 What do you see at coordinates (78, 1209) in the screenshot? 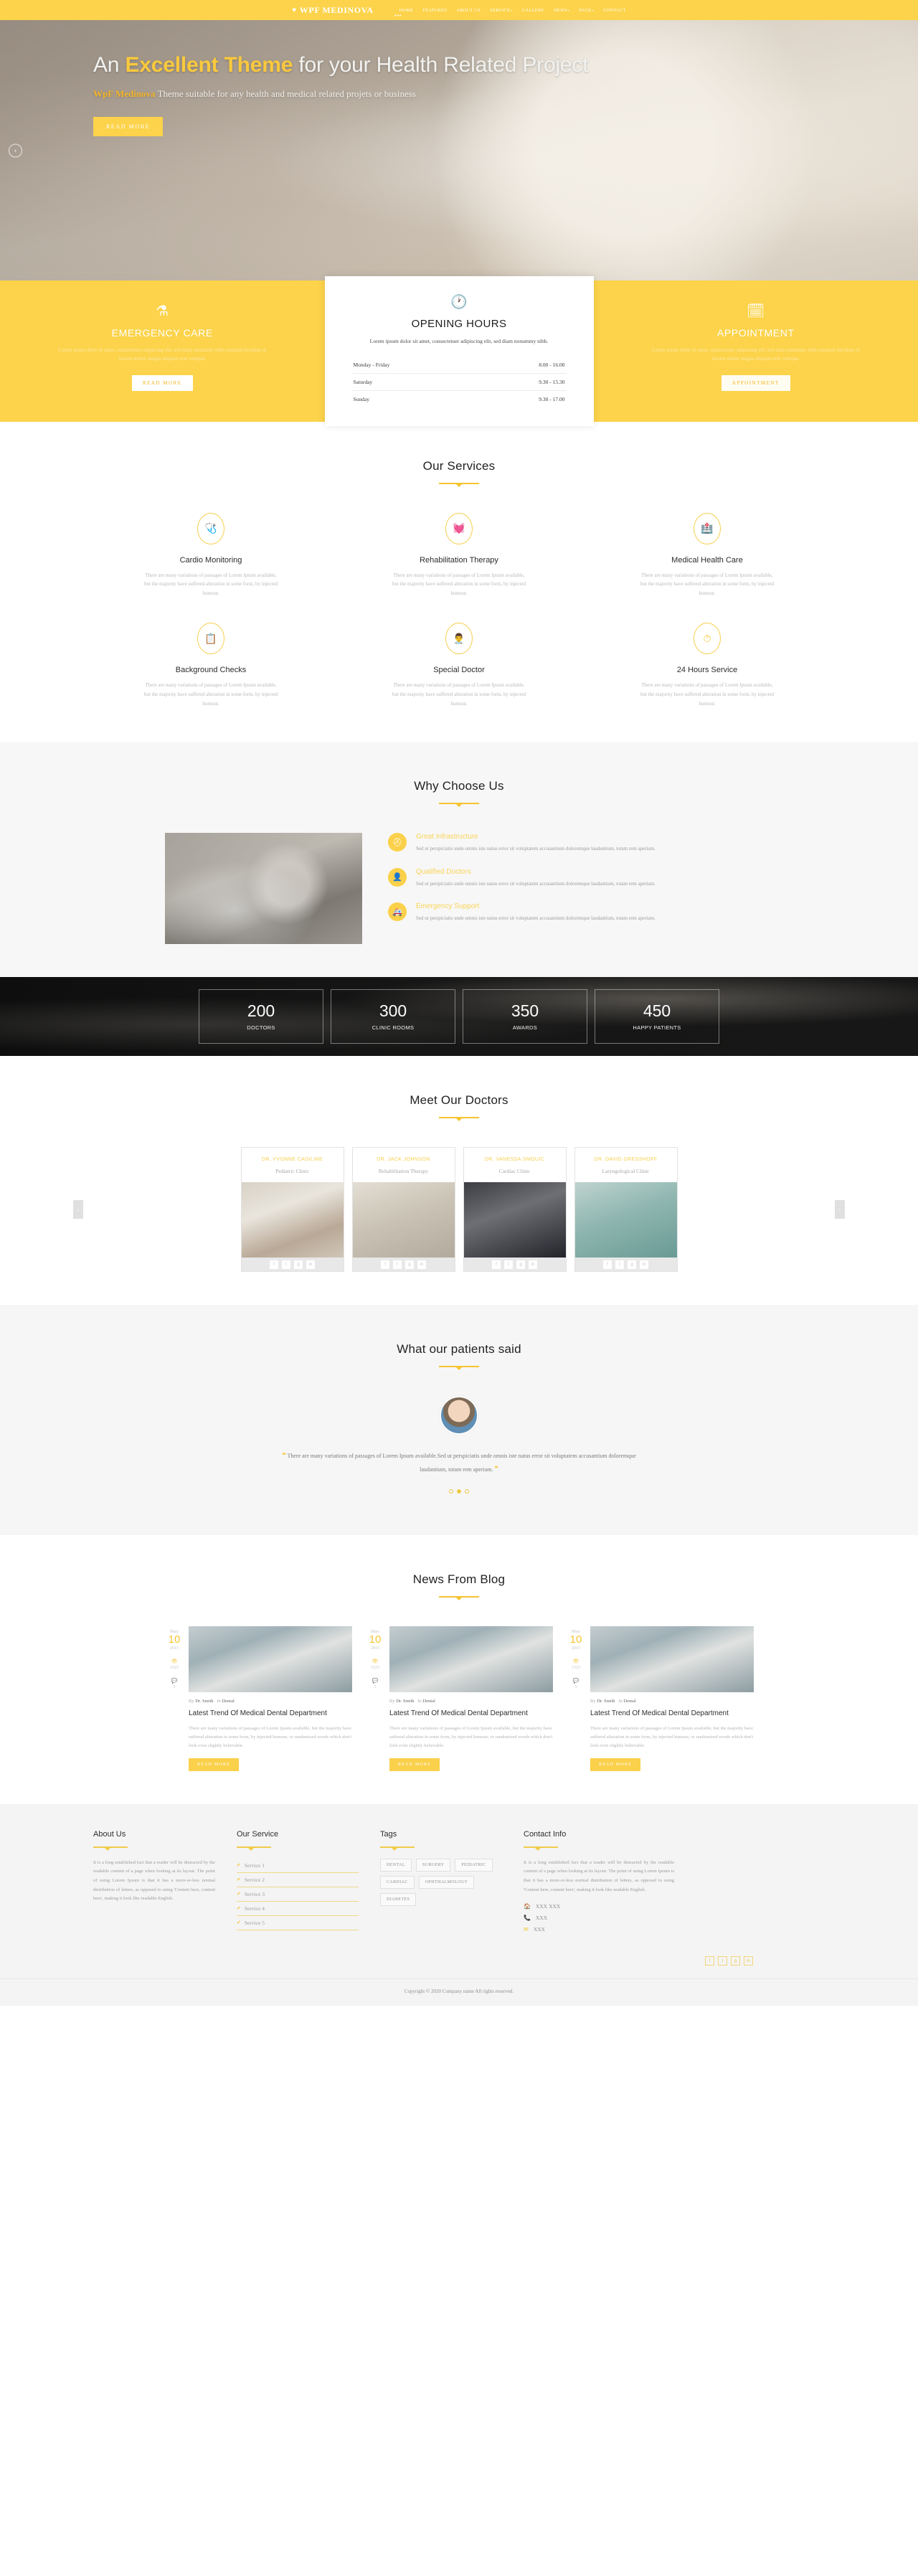
I see `doctors-prev-arrow: ‹` at bounding box center [78, 1209].